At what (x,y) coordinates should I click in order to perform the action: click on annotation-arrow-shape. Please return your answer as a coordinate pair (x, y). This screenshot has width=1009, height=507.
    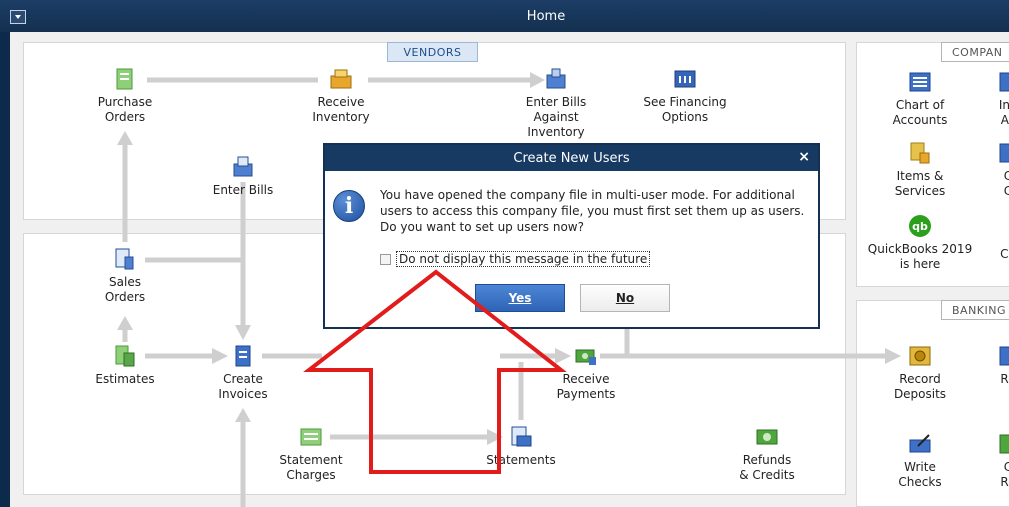
    Looking at the image, I should click on (435, 371).